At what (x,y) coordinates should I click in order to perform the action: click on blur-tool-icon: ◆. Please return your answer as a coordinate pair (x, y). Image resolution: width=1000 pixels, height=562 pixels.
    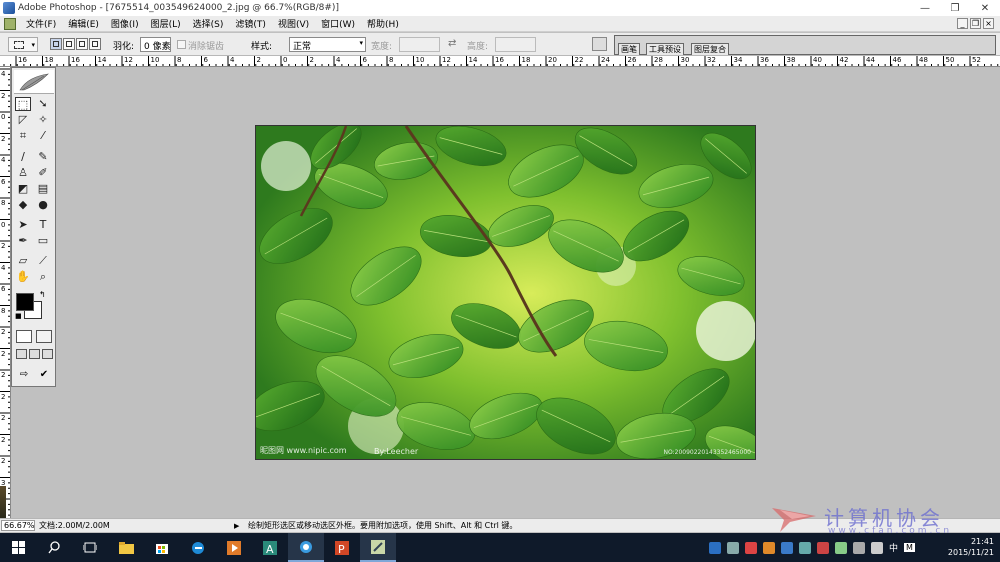
    Looking at the image, I should click on (23, 205).